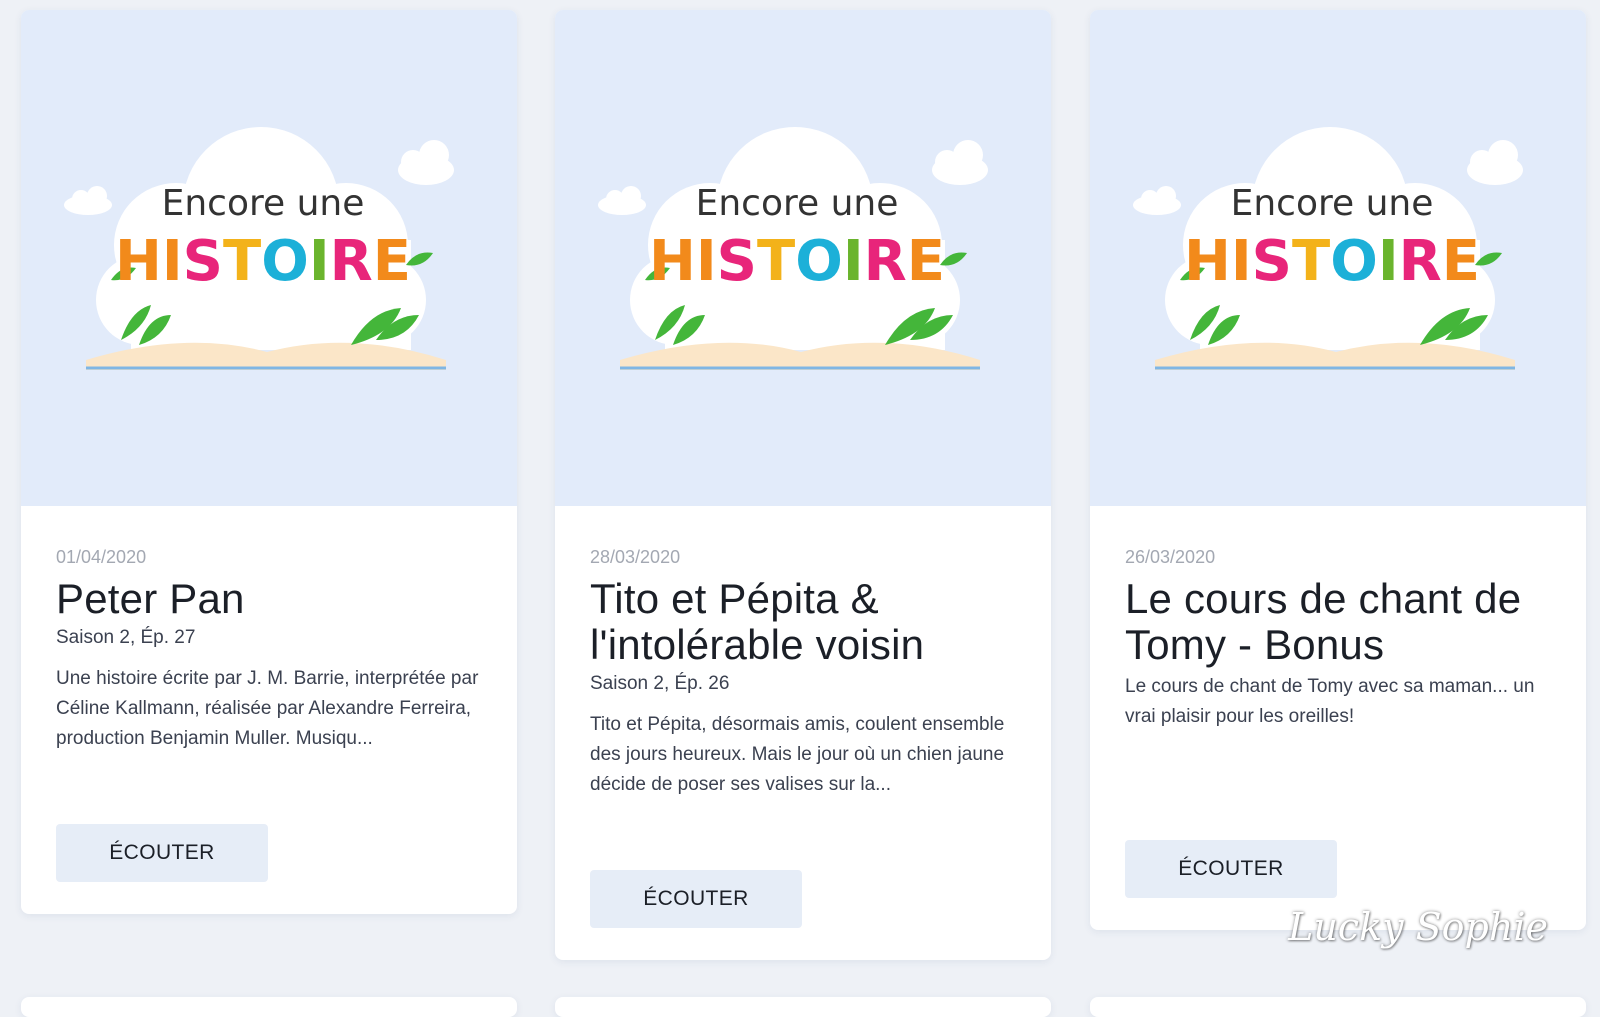 This screenshot has width=1600, height=1017. I want to click on episode-date: 01/04/2020, so click(101, 557).